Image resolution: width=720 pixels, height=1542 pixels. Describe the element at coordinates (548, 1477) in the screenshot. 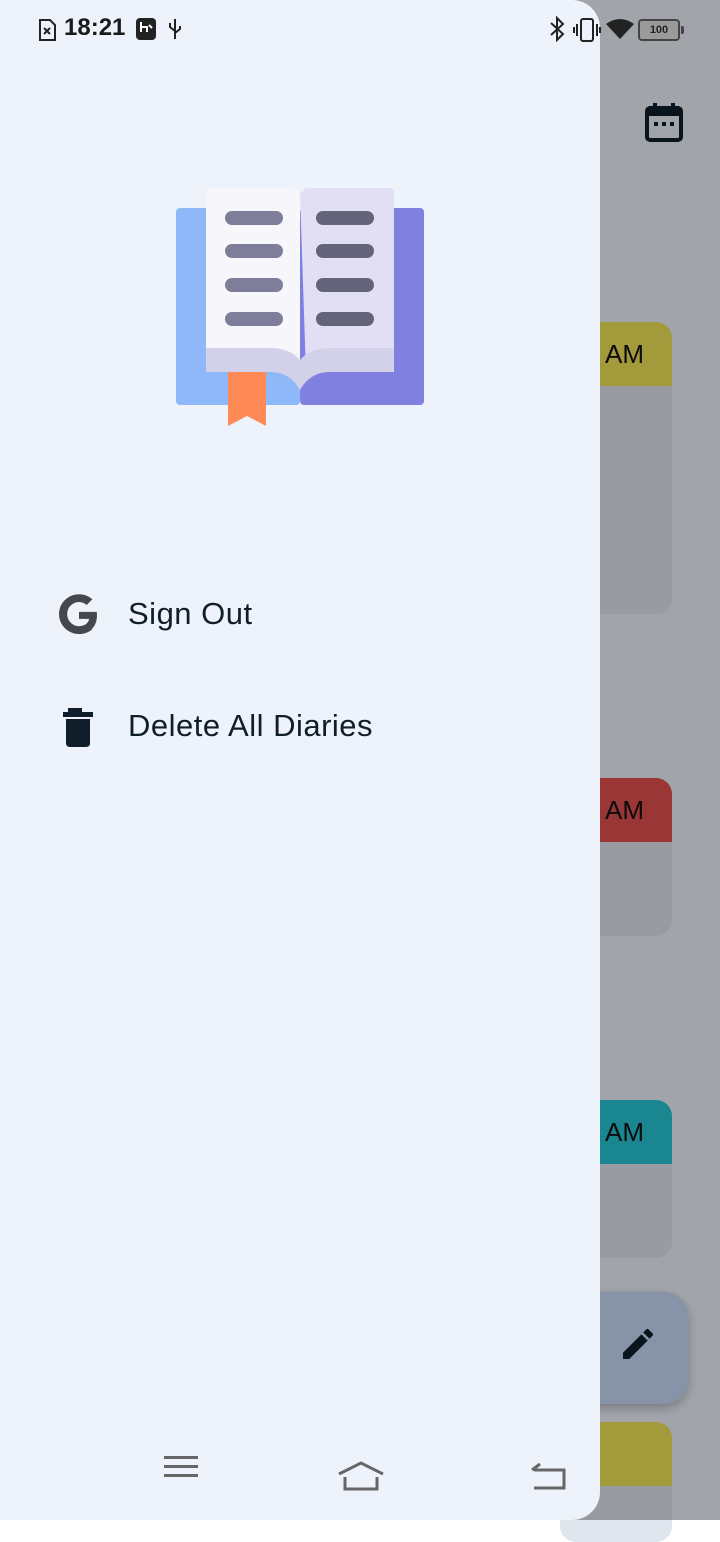

I see `back-icon` at that location.